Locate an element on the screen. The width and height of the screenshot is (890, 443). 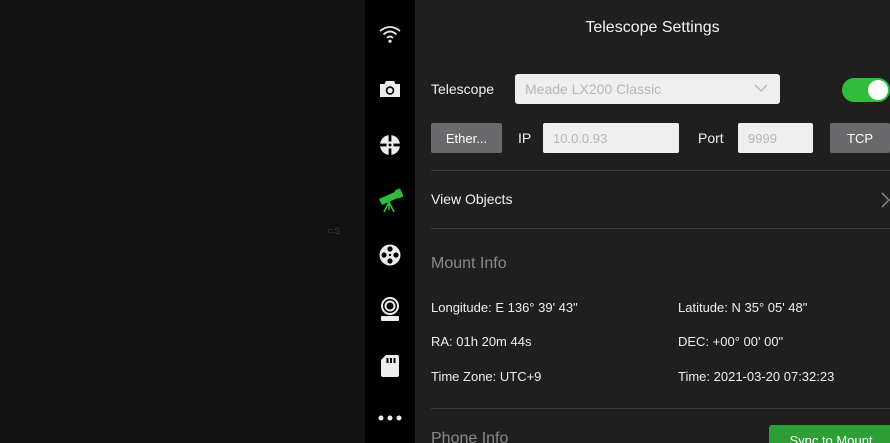
more-button is located at coordinates (390, 418).